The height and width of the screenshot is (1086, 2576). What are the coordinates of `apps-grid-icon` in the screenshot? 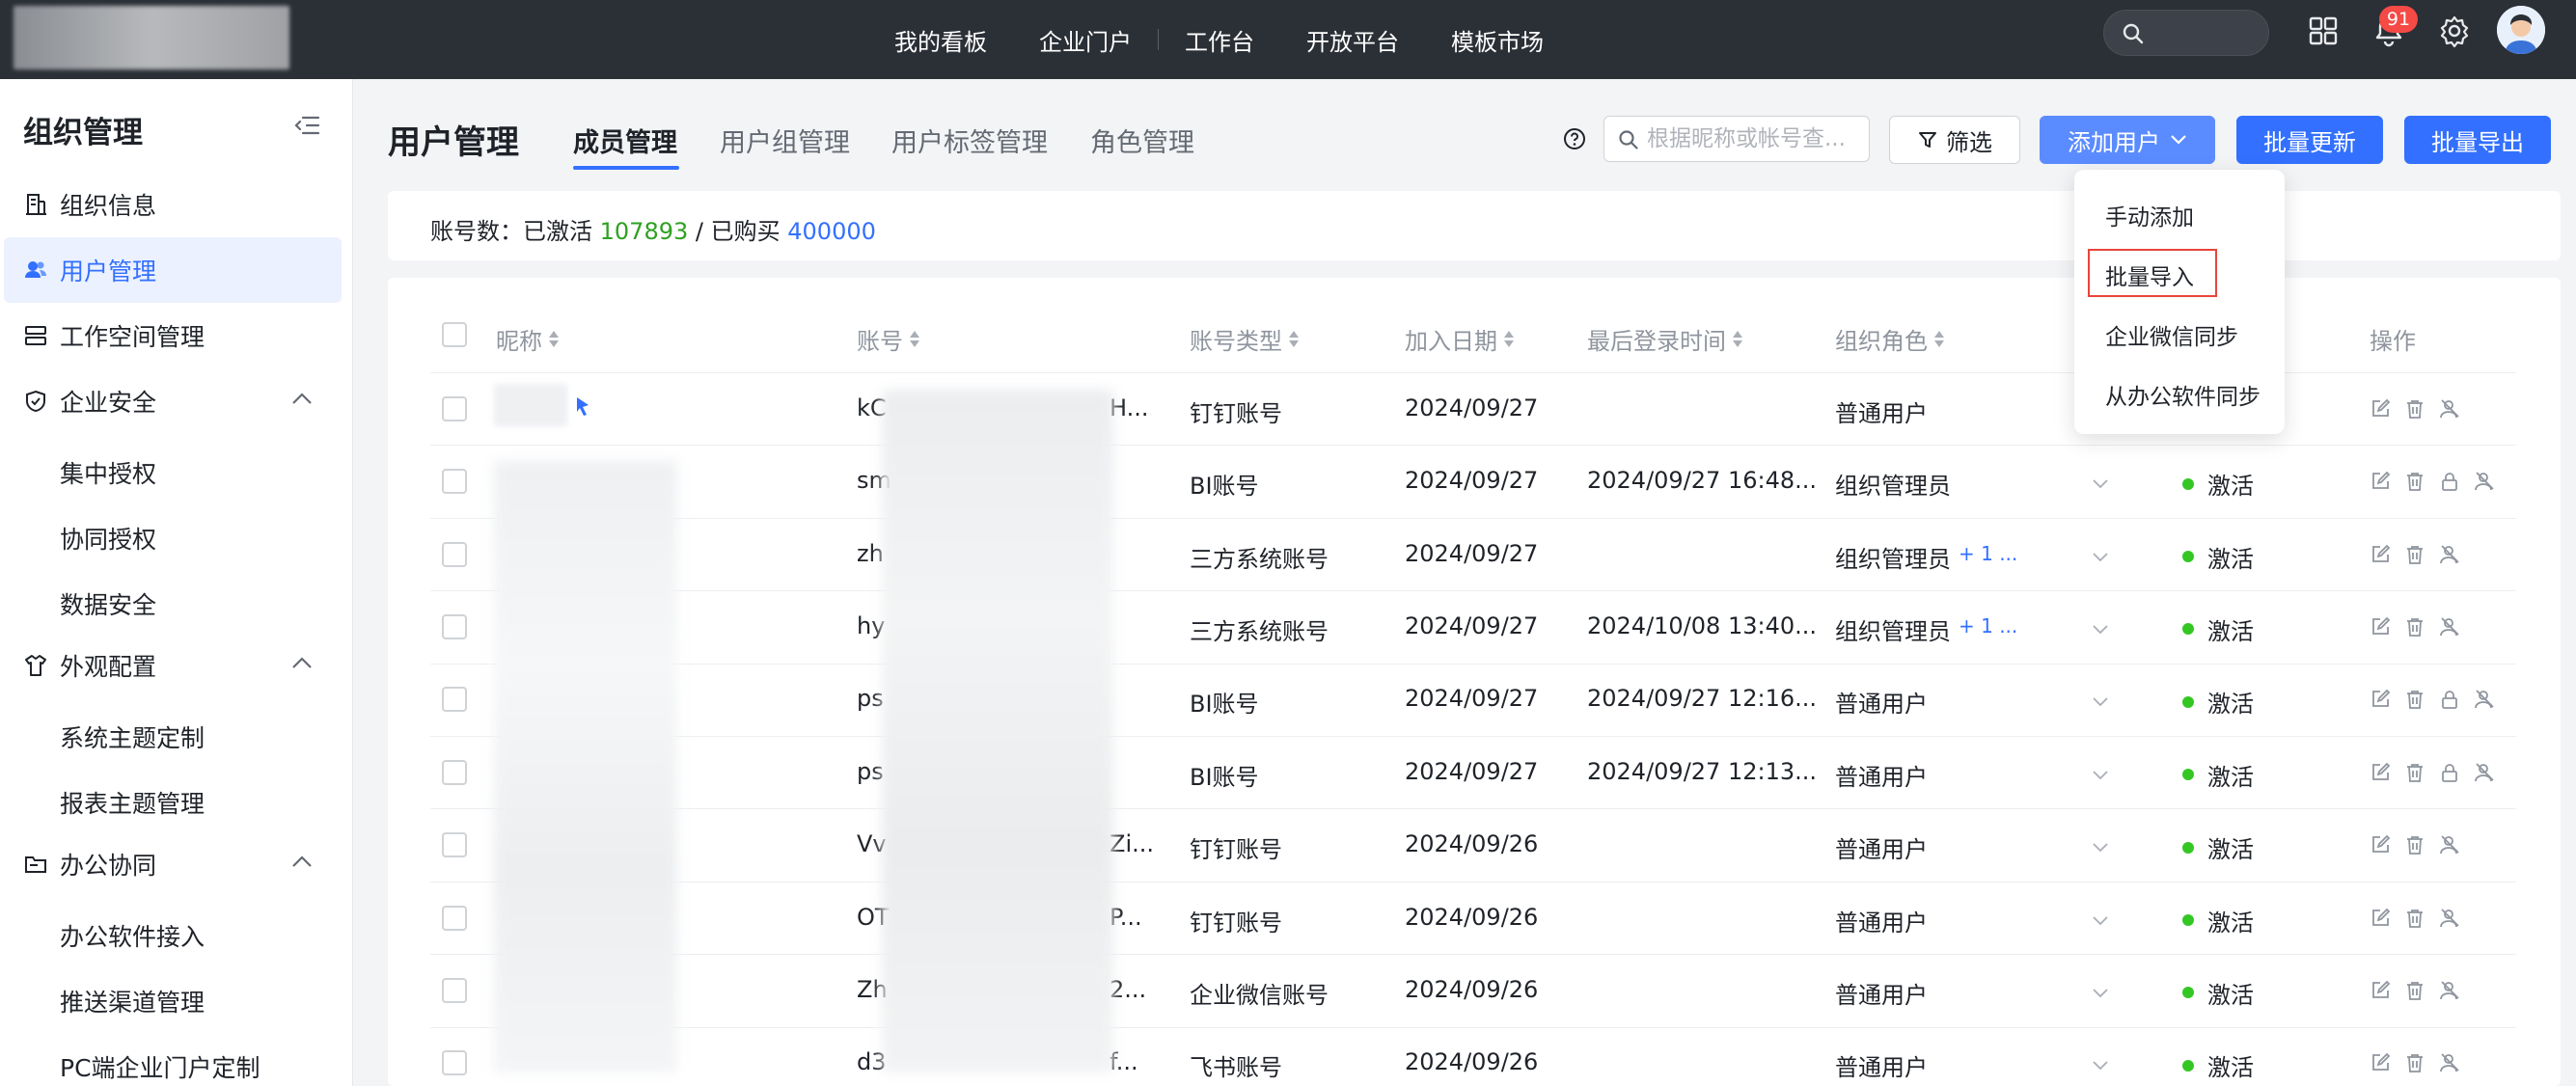 It's located at (2324, 31).